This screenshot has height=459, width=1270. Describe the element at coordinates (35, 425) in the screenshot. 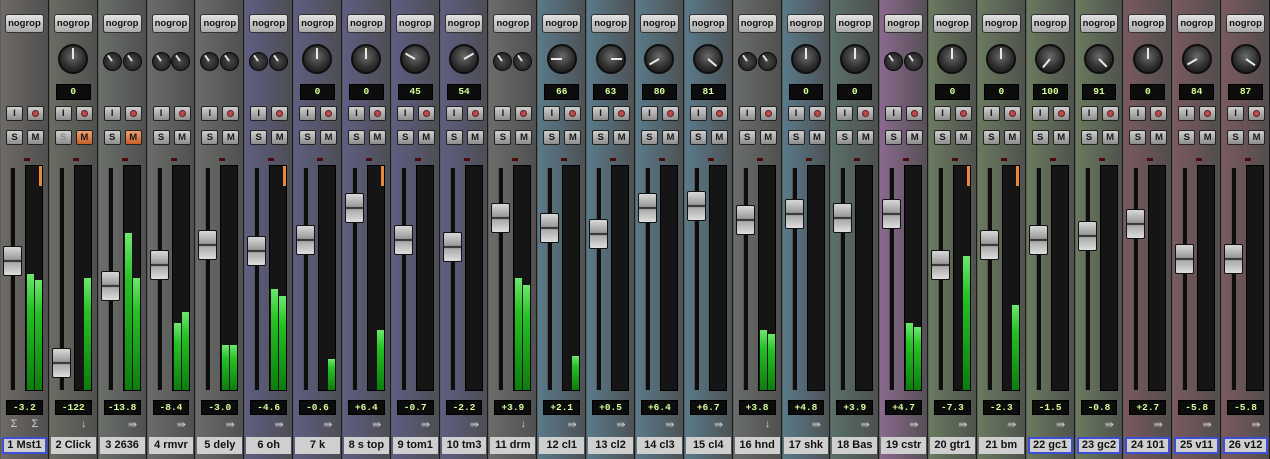

I see `sends-icon: Σ` at that location.